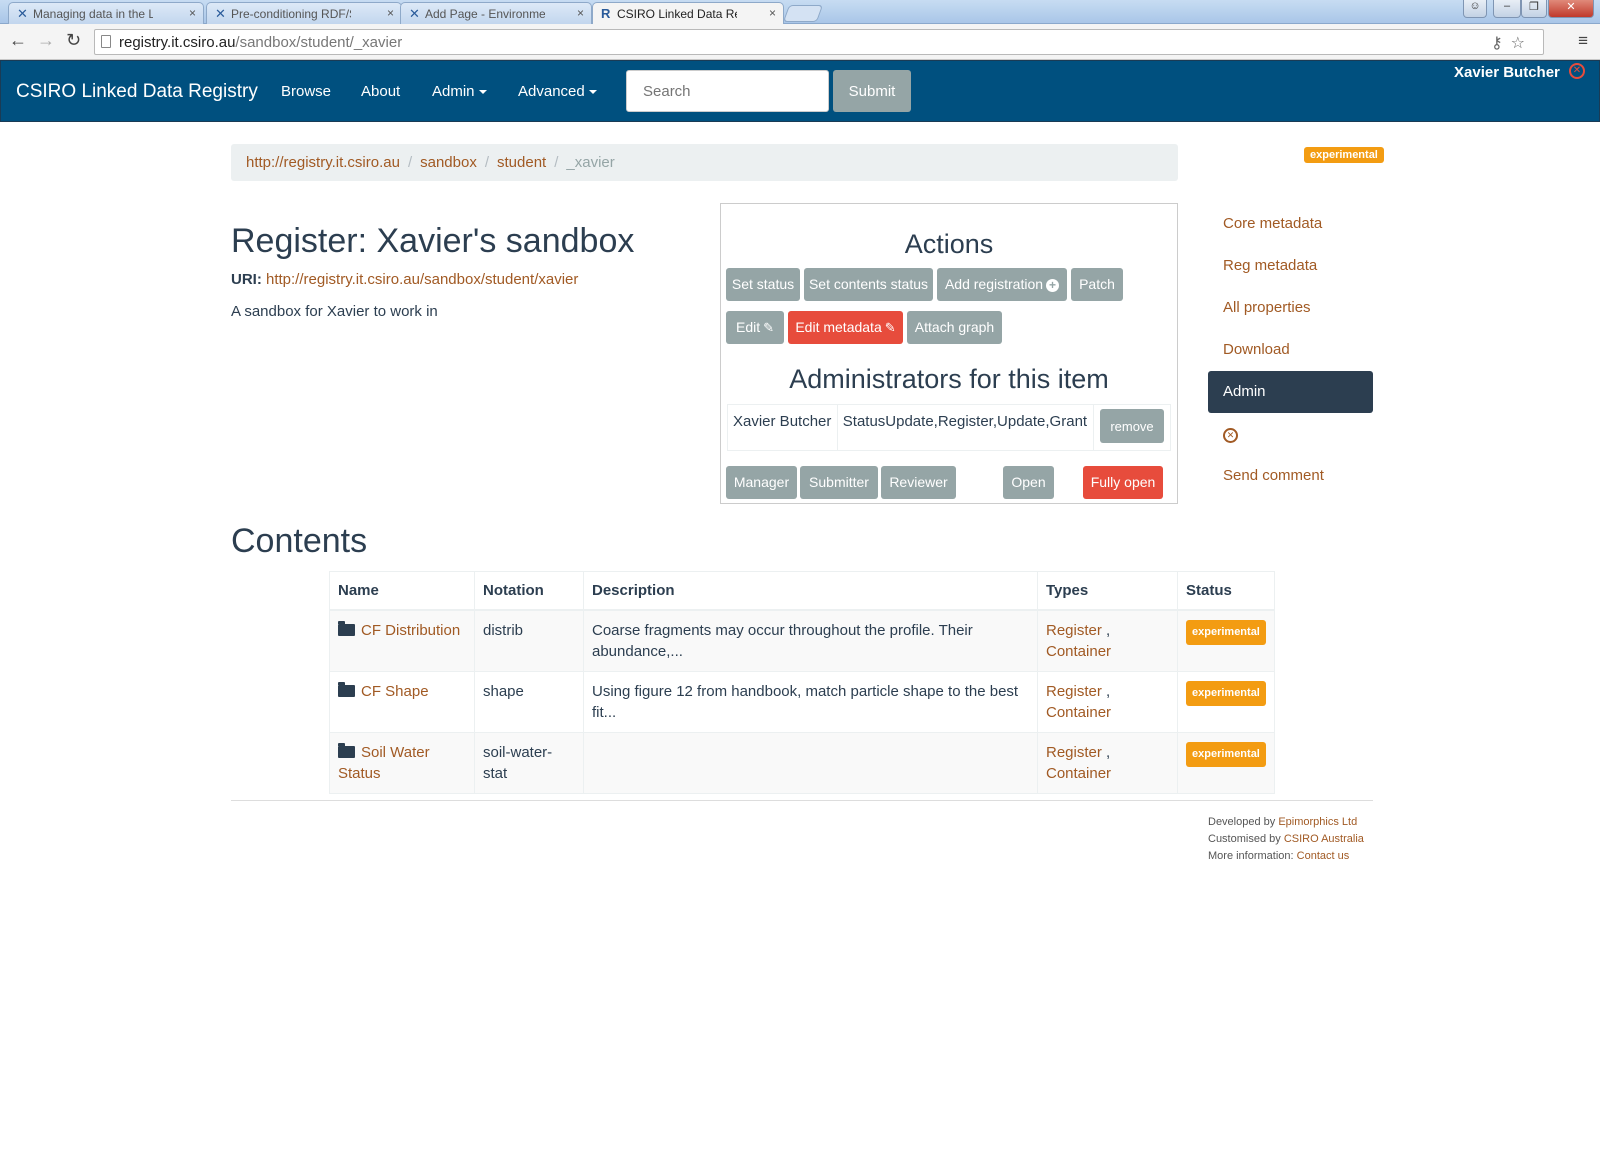  I want to click on nav-admin-dropdown: Admin, so click(459, 91).